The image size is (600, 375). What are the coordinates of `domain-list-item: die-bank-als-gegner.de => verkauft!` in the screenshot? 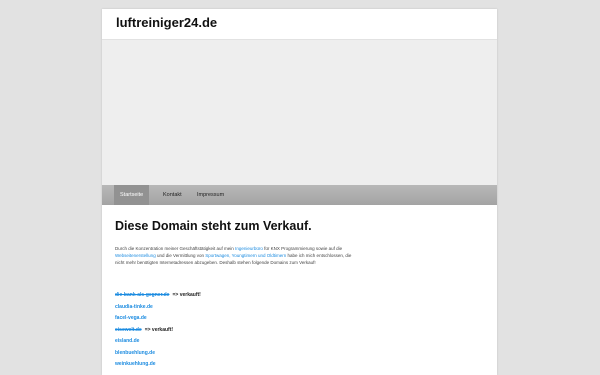 It's located at (295, 298).